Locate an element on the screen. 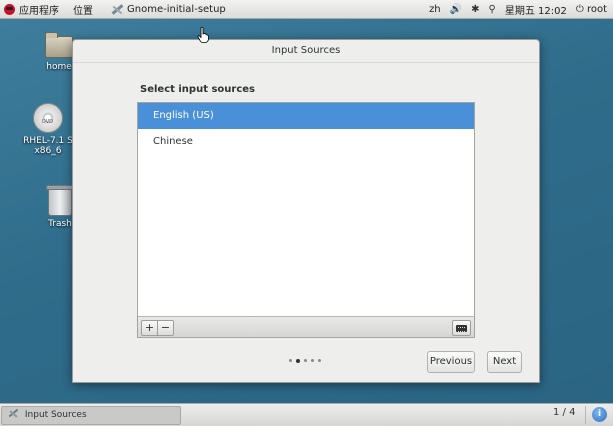 This screenshot has width=613, height=426. title-divider is located at coordinates (306, 62).